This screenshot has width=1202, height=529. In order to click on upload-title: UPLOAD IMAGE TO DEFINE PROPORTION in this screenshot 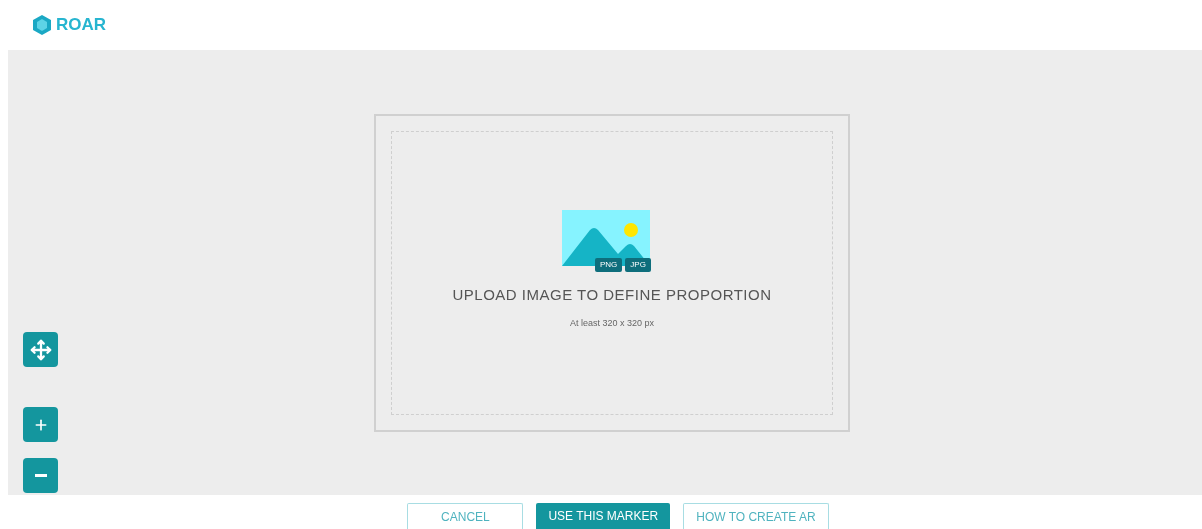, I will do `click(612, 295)`.